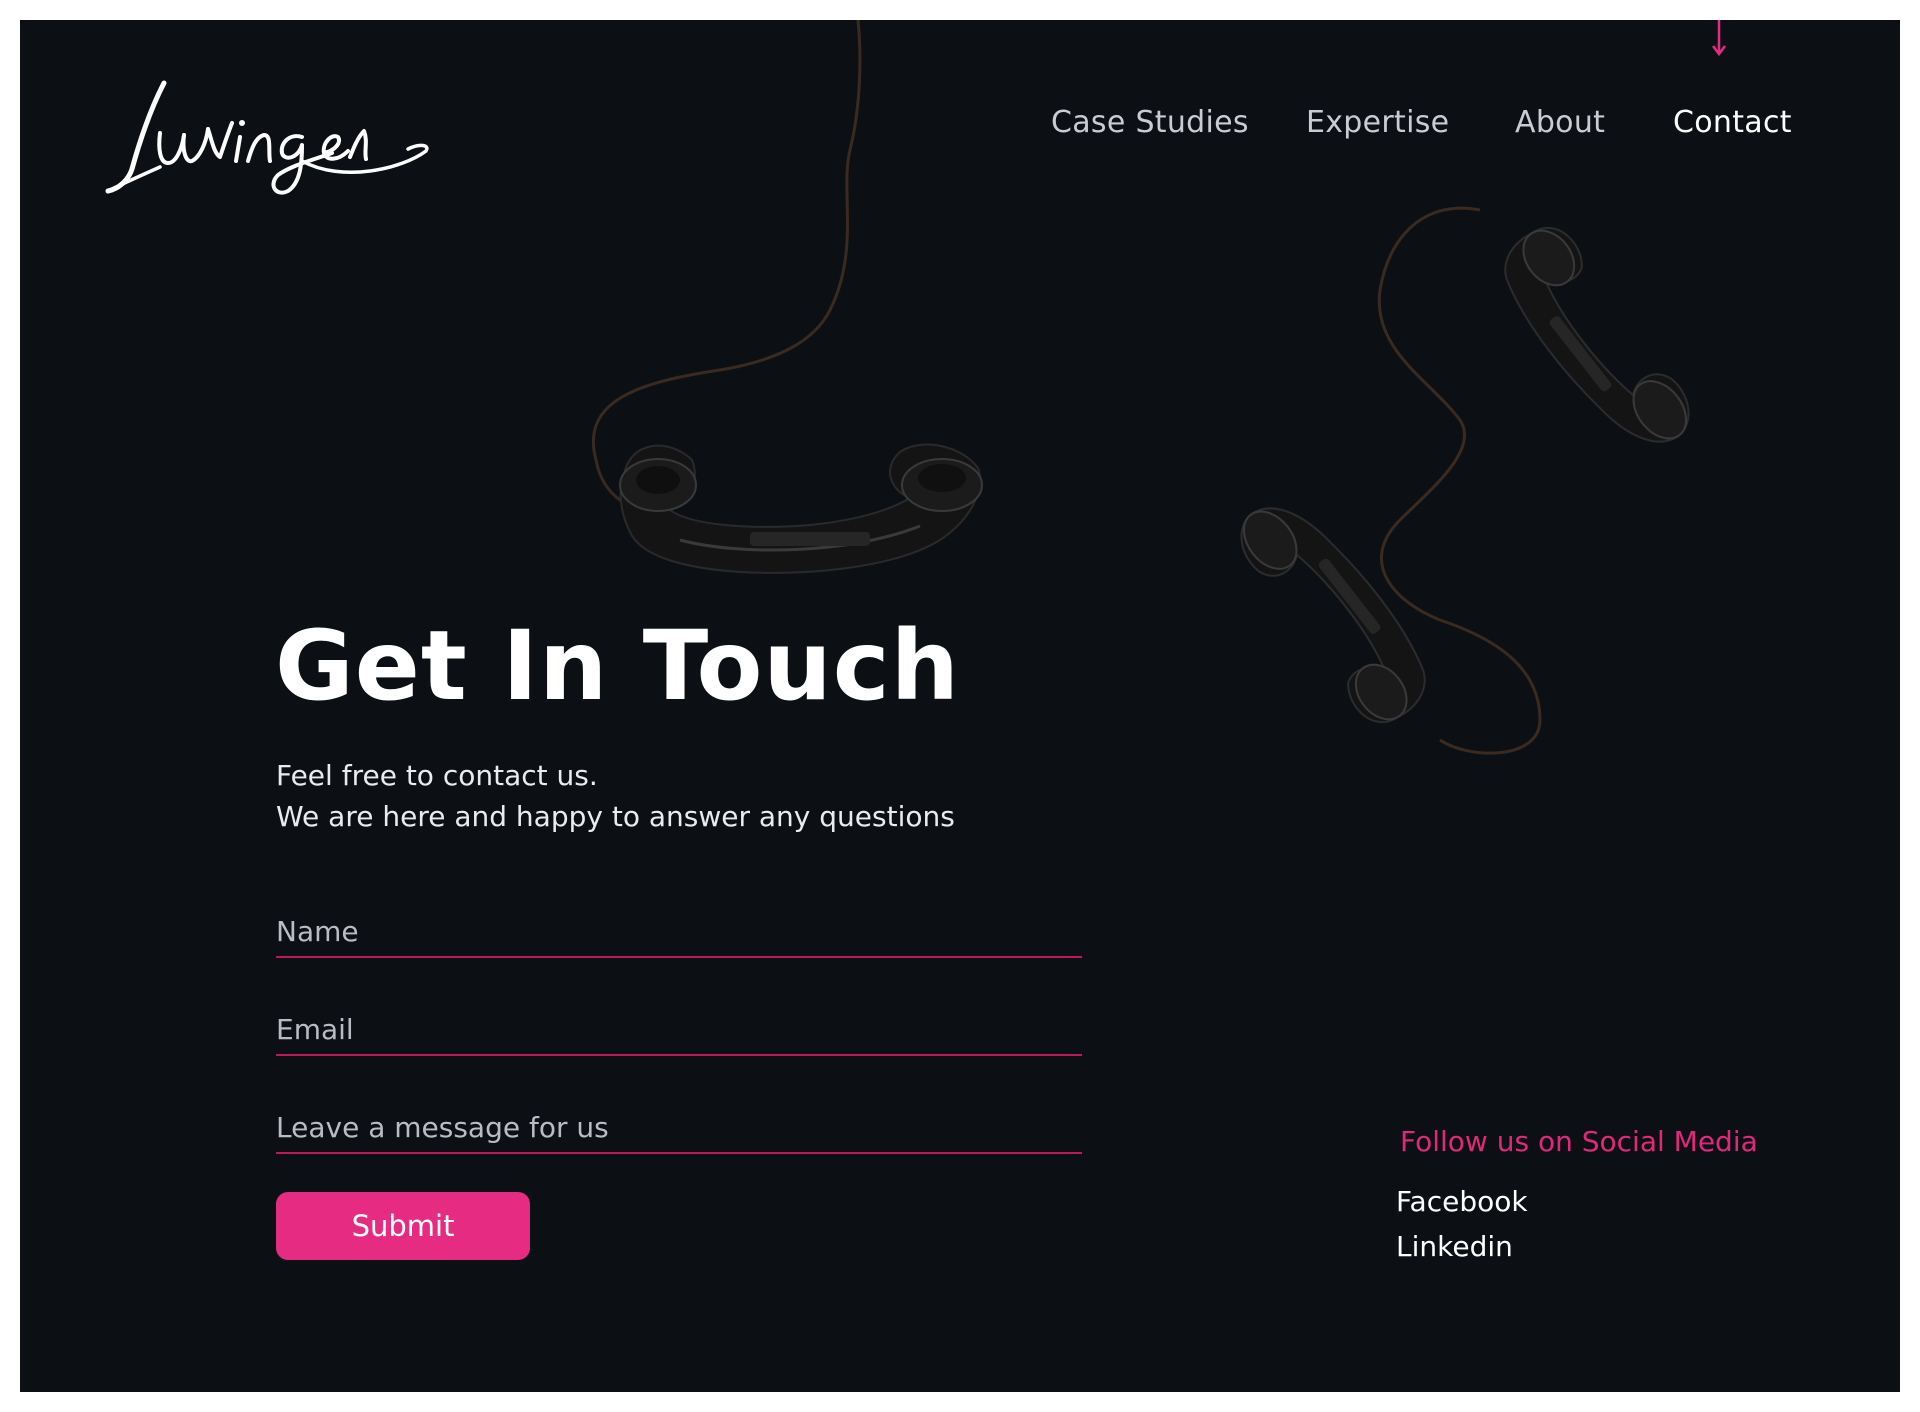 The width and height of the screenshot is (1920, 1412). I want to click on nav-item-case-studies: Case Studies, so click(1150, 122).